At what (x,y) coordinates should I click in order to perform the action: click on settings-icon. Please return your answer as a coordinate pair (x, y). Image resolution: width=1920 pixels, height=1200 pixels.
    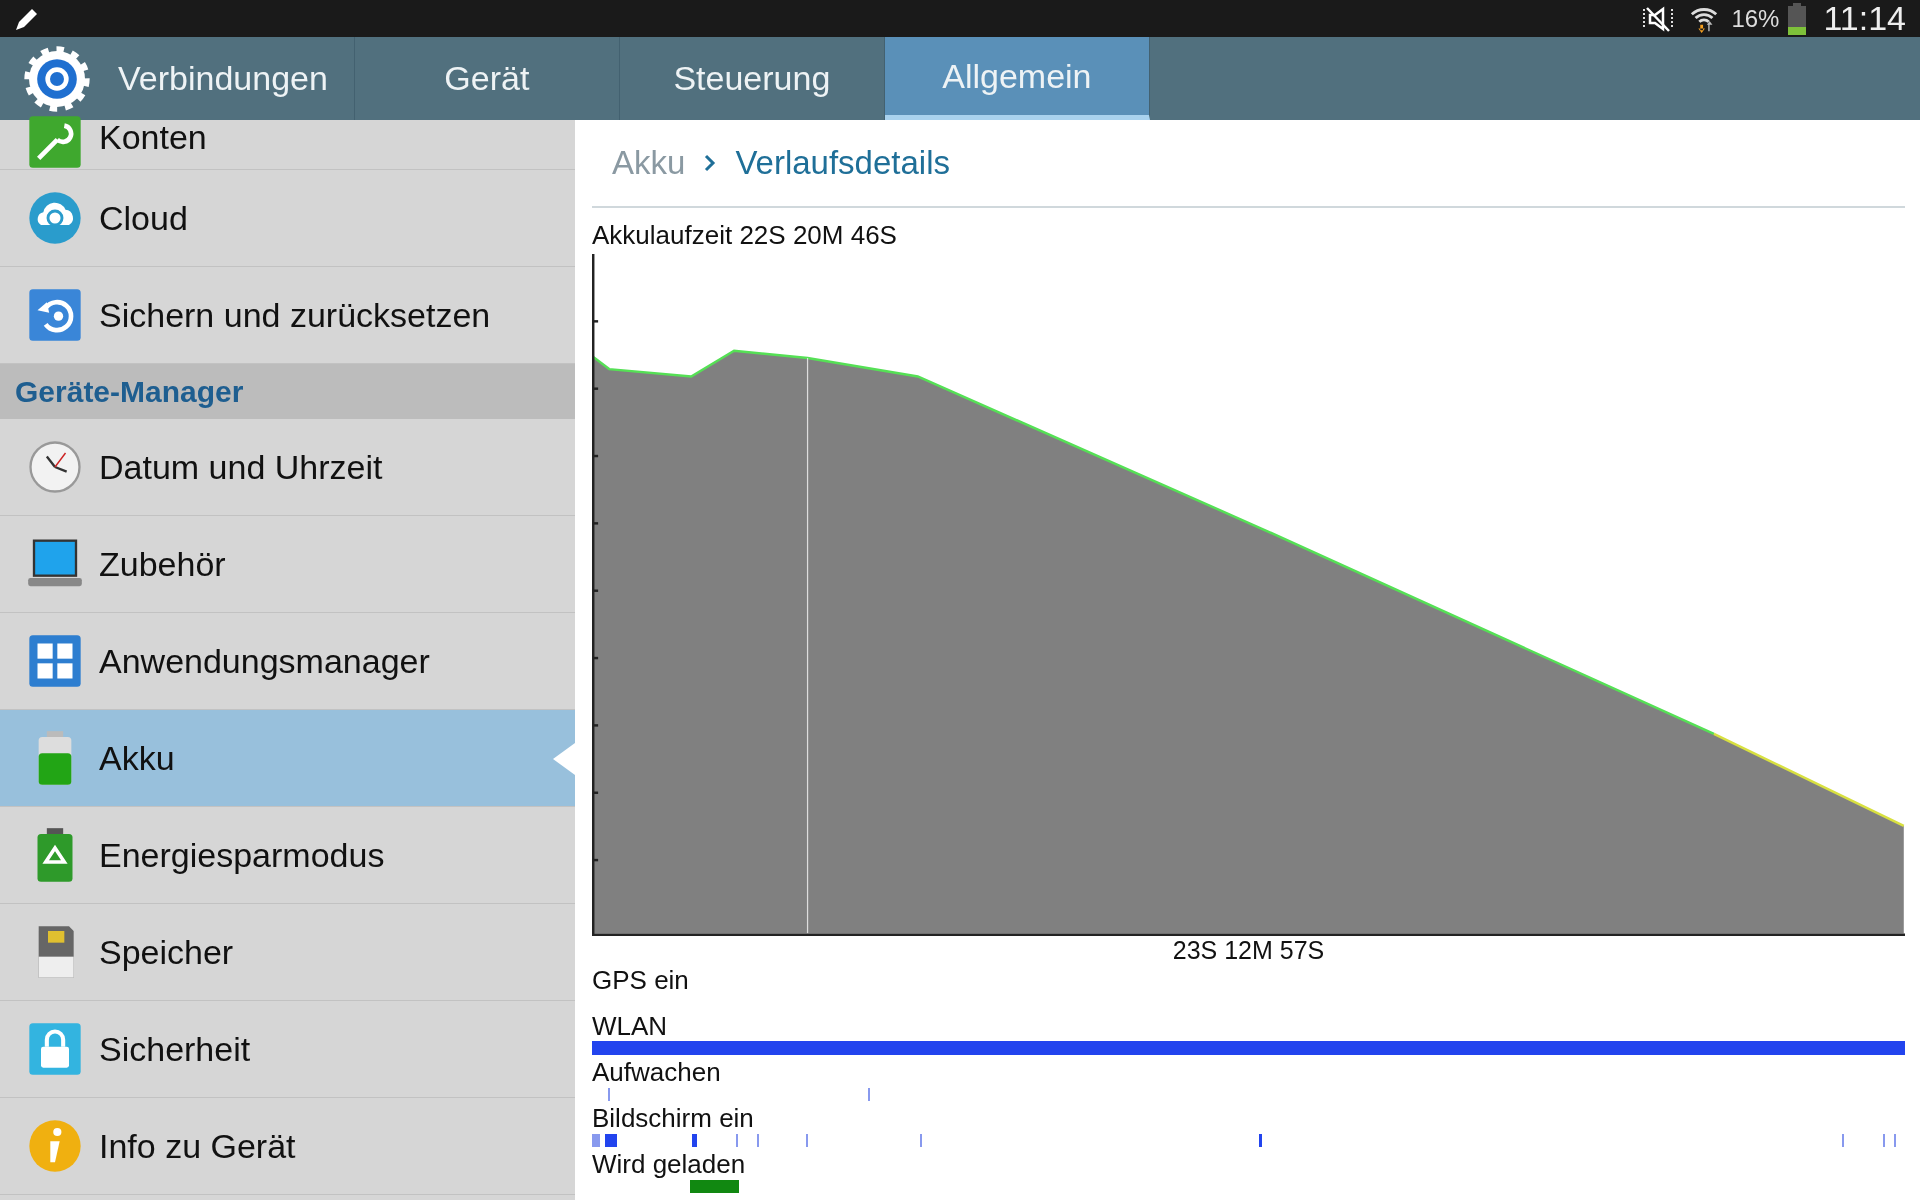
    Looking at the image, I should click on (57, 78).